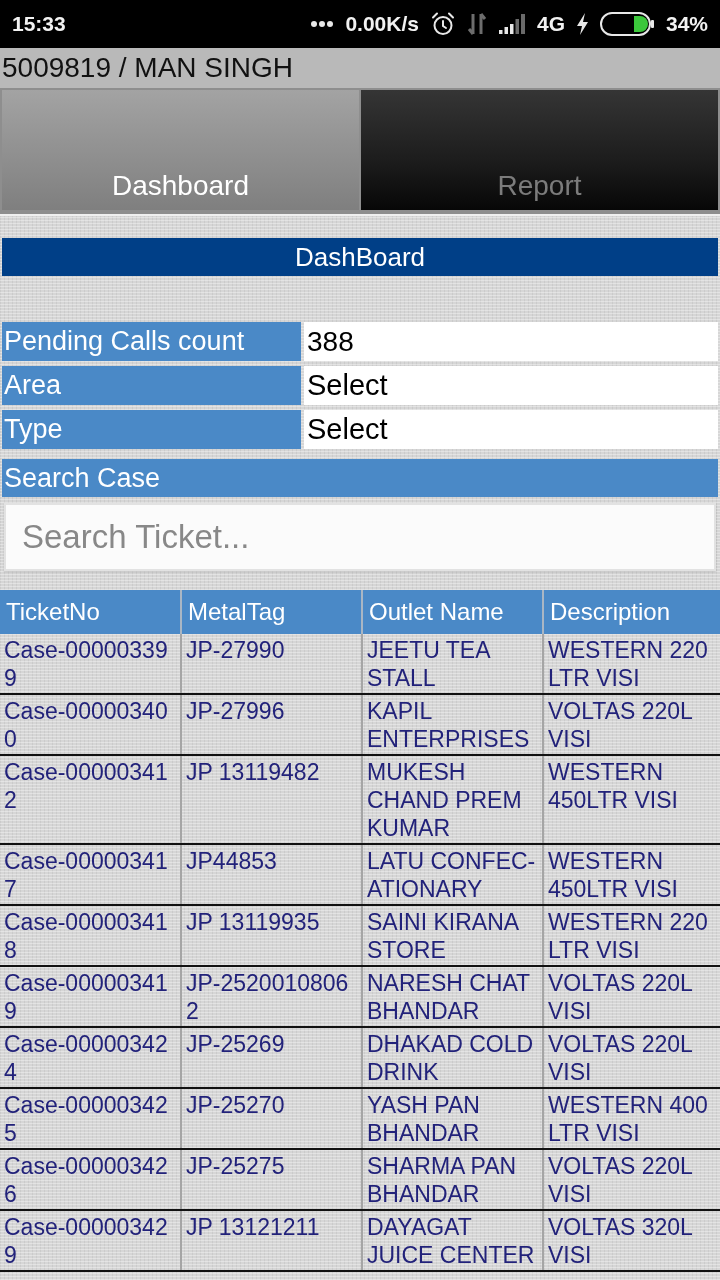 The height and width of the screenshot is (1280, 720). Describe the element at coordinates (451, 935) in the screenshot. I see `table-cell: SAINI KIRANA STORE` at that location.